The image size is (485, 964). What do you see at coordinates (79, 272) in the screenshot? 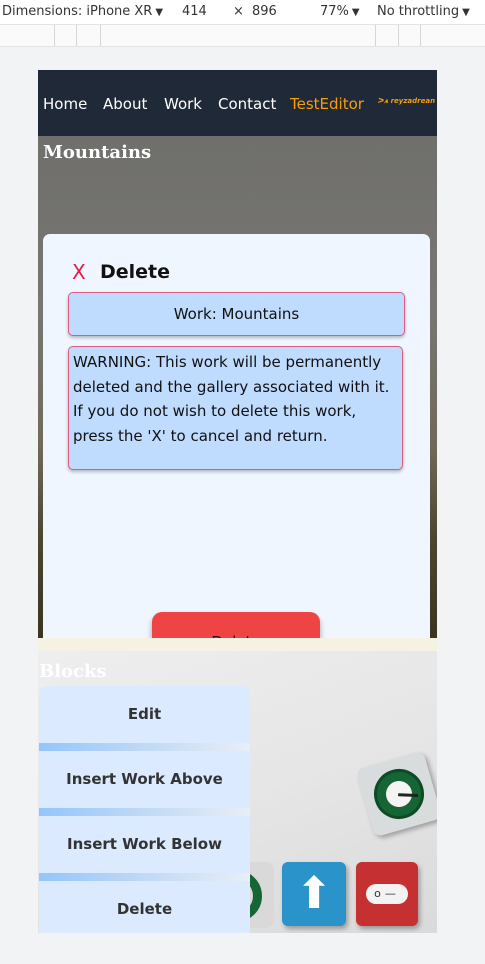
I see `close-icon: X` at bounding box center [79, 272].